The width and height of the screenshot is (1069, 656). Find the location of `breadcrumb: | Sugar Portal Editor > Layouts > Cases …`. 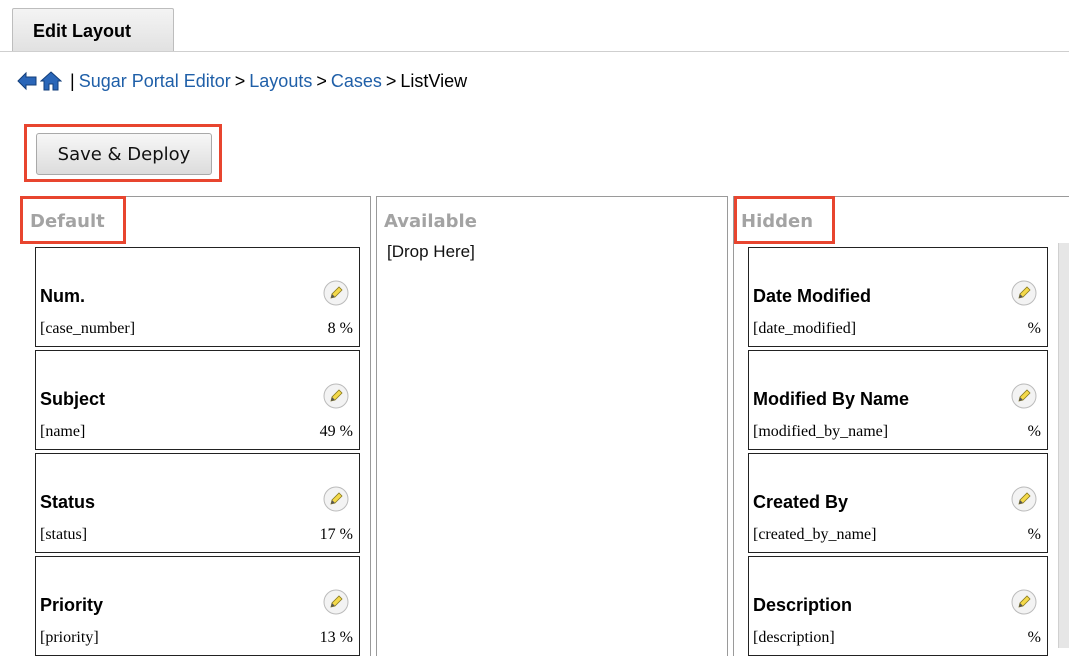

breadcrumb: | Sugar Portal Editor > Layouts > Cases … is located at coordinates (241, 81).